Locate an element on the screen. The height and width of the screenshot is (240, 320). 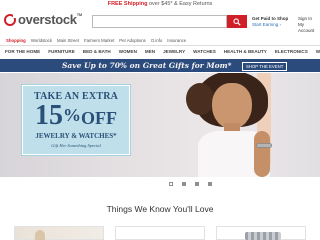
overstock-logo: overstockTM is located at coordinates (43, 19).